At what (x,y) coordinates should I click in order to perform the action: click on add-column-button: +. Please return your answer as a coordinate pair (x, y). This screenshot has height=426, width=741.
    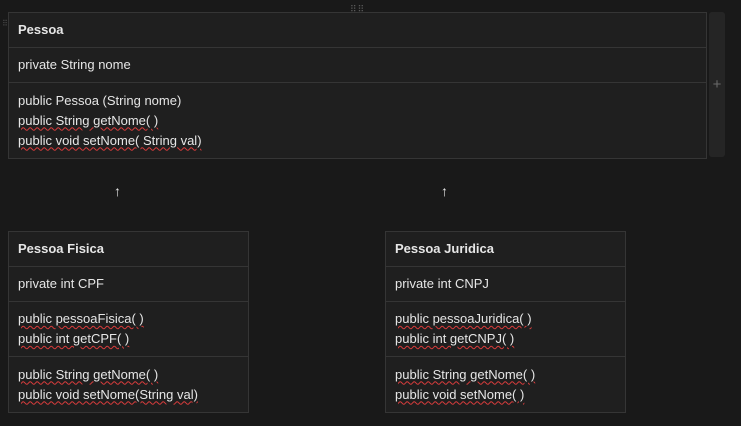
    Looking at the image, I should click on (717, 84).